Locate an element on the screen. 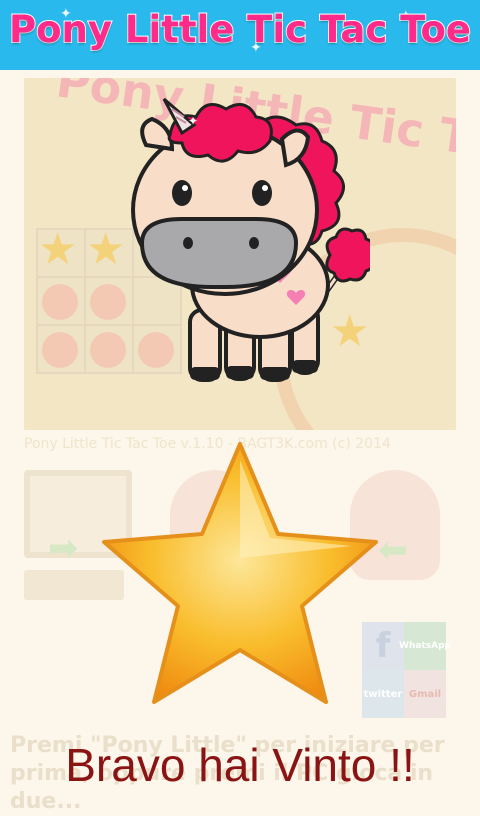 The height and width of the screenshot is (816, 480). arrow-icon: ➡ is located at coordinates (63, 548).